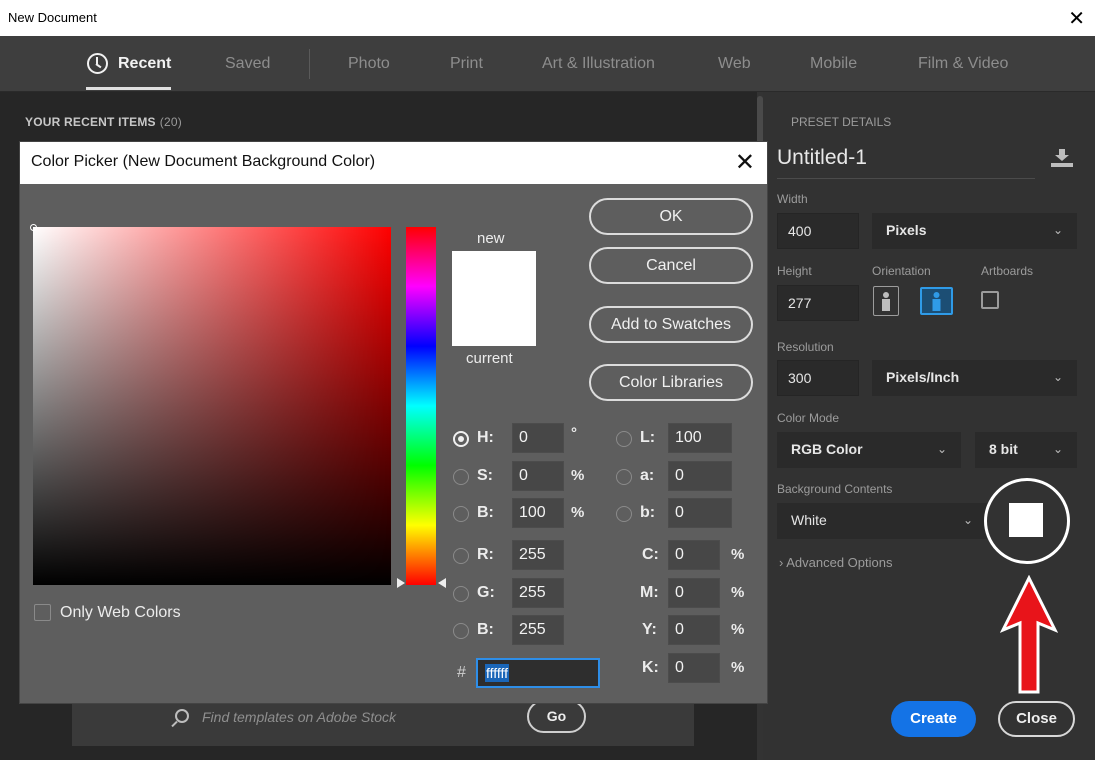  I want to click on tab-photo: Photo, so click(369, 64).